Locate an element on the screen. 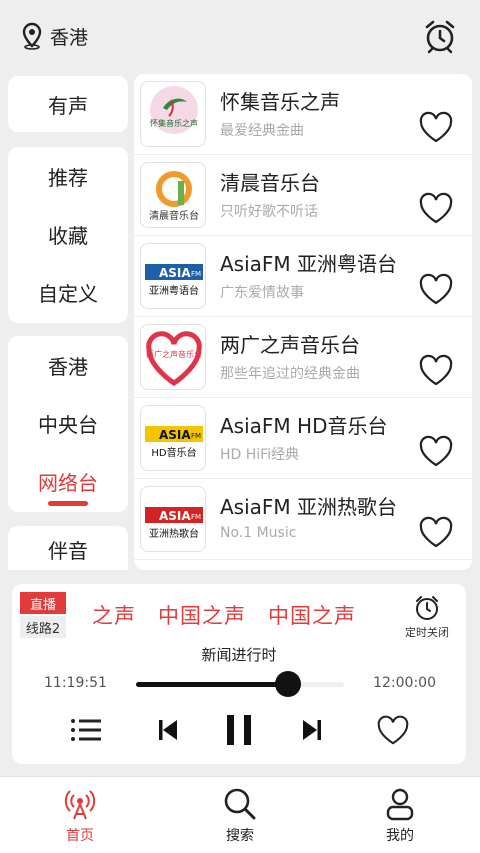 Image resolution: width=480 pixels, height=853 pixels. tab-search: 搜索 is located at coordinates (240, 816).